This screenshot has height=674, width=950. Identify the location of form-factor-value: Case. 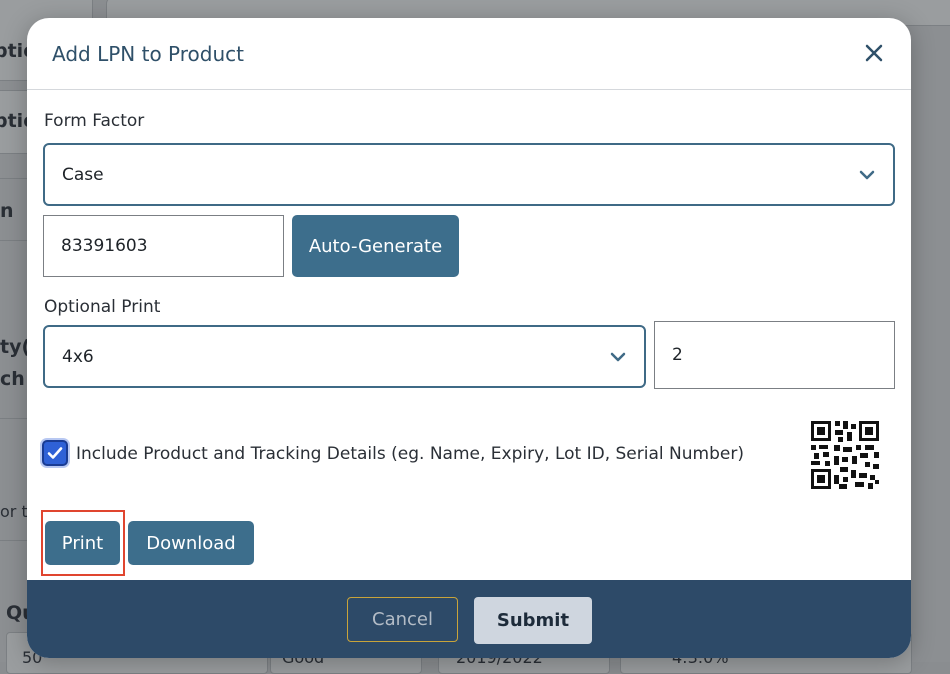
(83, 174).